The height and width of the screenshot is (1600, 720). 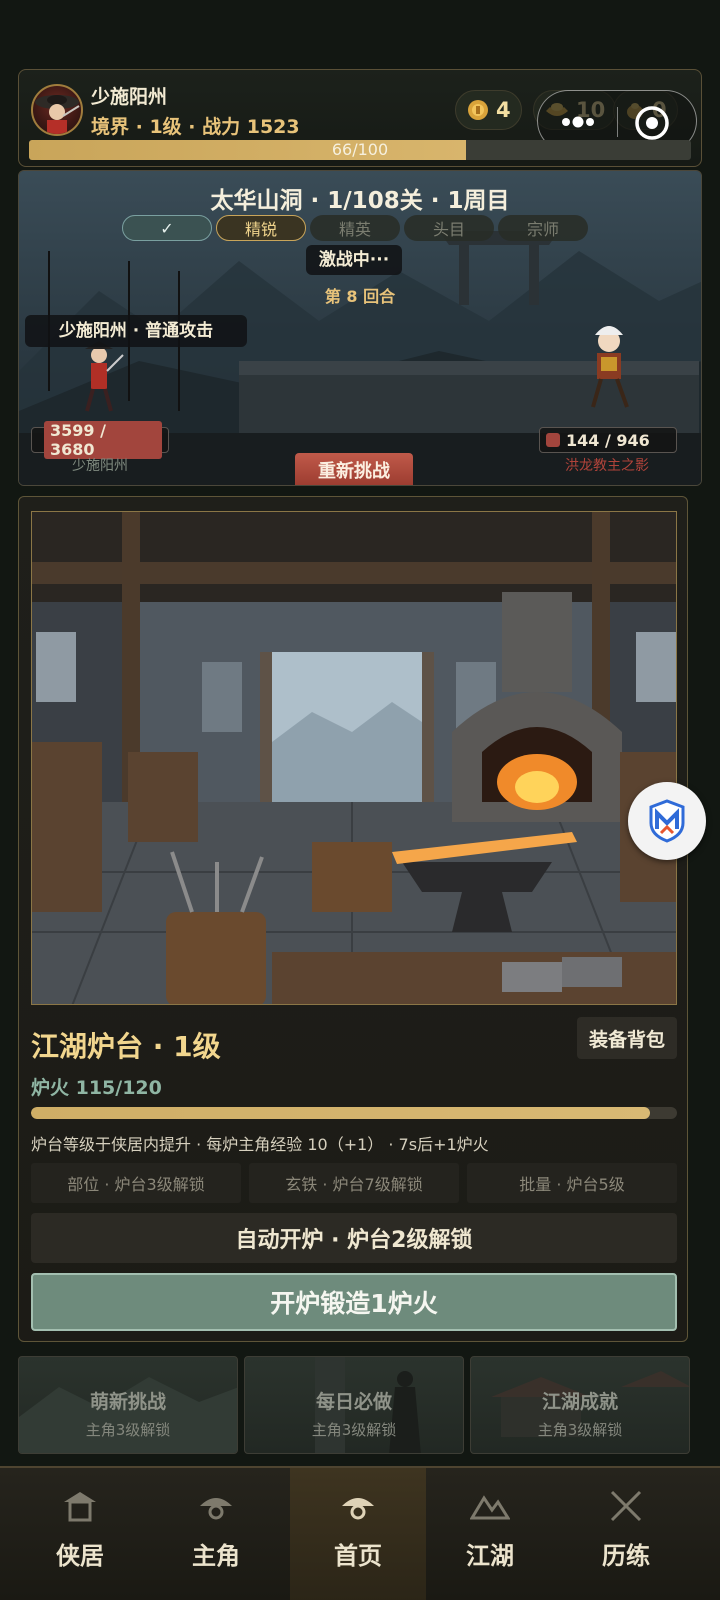 I want to click on tab-boss-label: 头目, so click(x=448, y=229).